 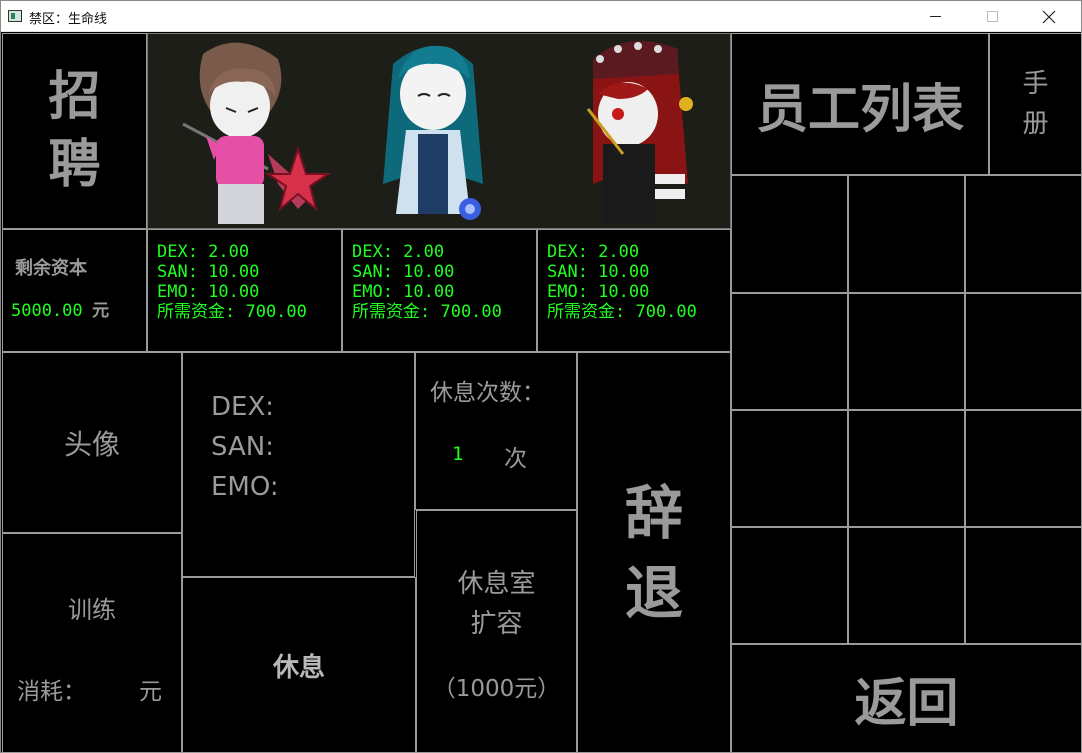 I want to click on back-button: 返回, so click(x=906, y=698).